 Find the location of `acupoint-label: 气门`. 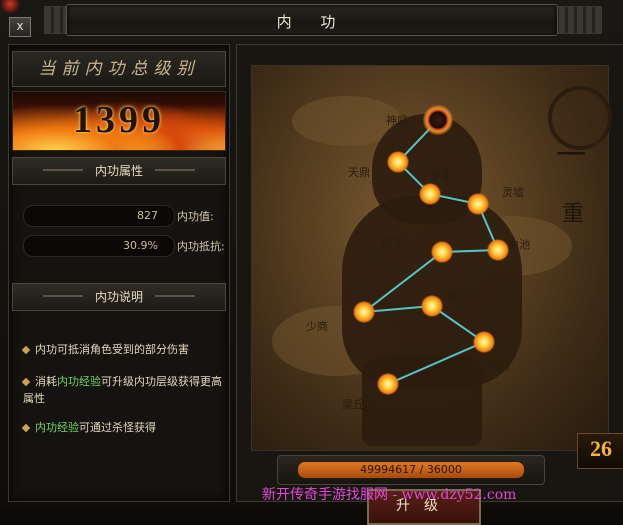

acupoint-label: 气门 is located at coordinates (499, 366).